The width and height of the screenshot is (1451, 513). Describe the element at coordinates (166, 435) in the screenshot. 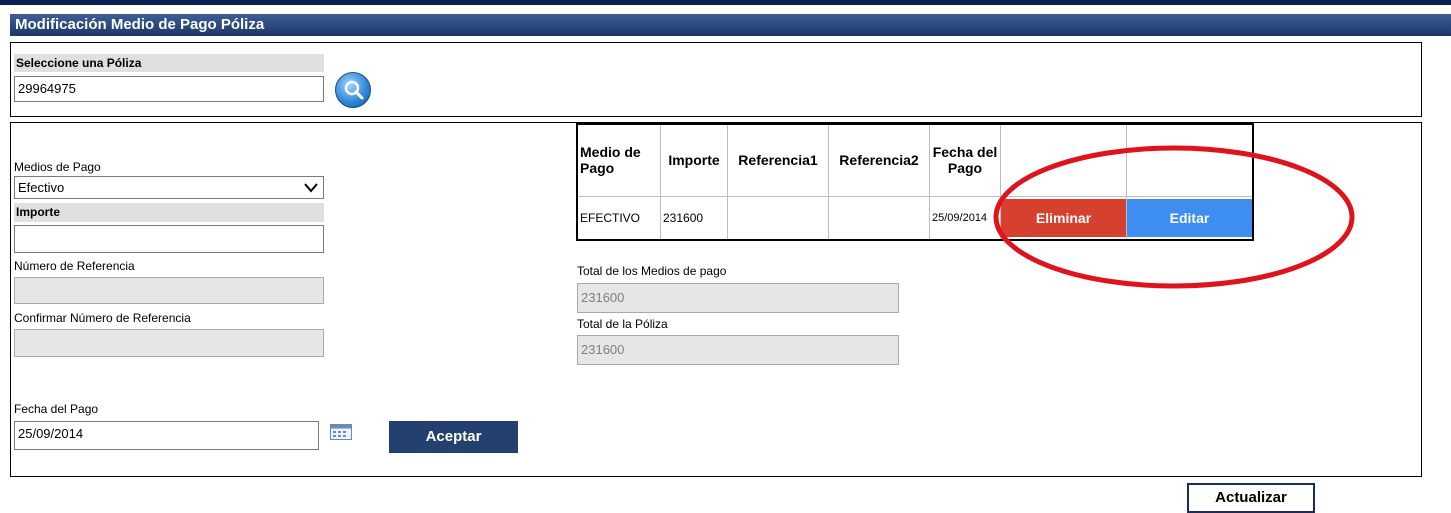

I see `fecha-input: 25/09/2014` at that location.